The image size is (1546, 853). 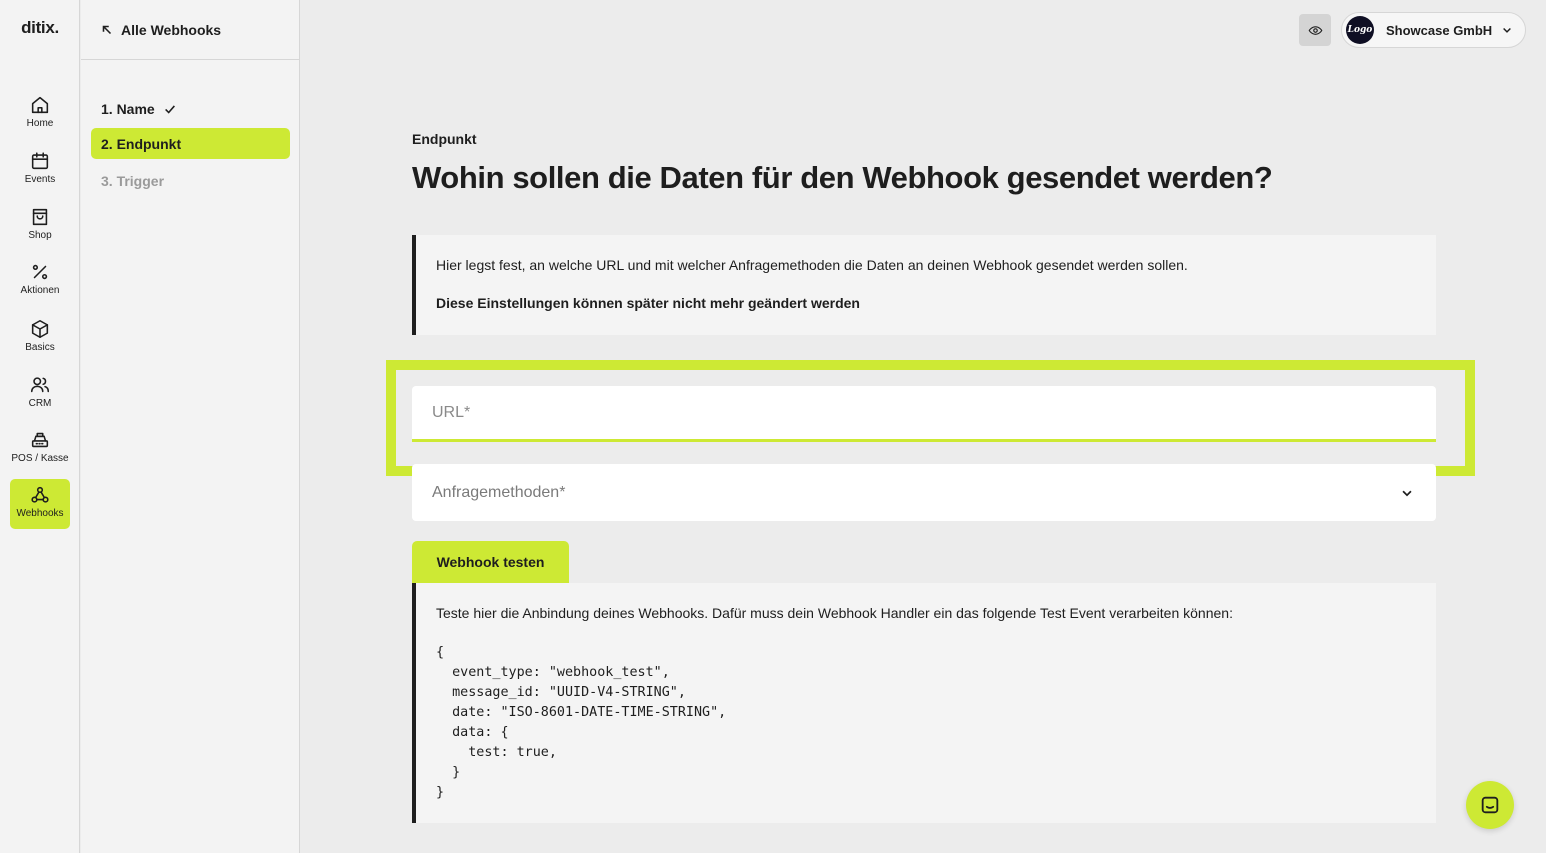 I want to click on test-webhook-button: Webhook testen, so click(x=490, y=562).